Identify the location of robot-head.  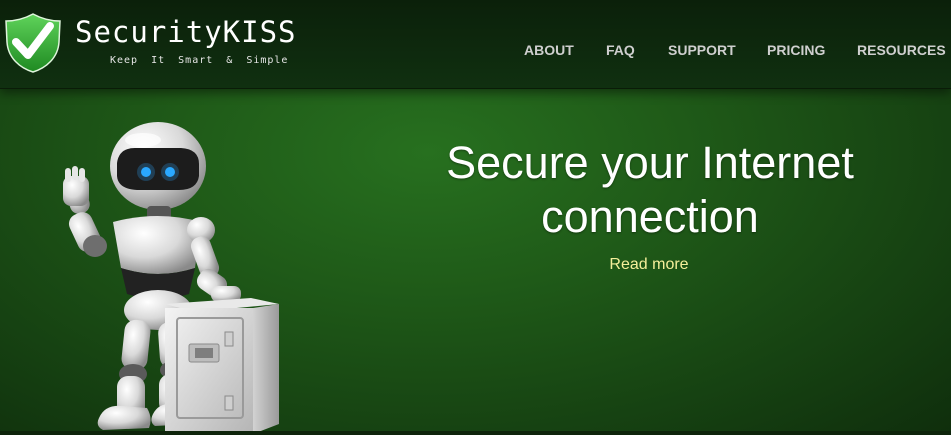
(158, 166).